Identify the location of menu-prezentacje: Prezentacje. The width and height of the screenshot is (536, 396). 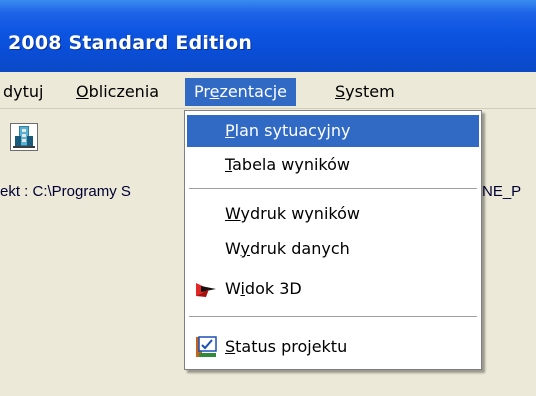
(240, 92).